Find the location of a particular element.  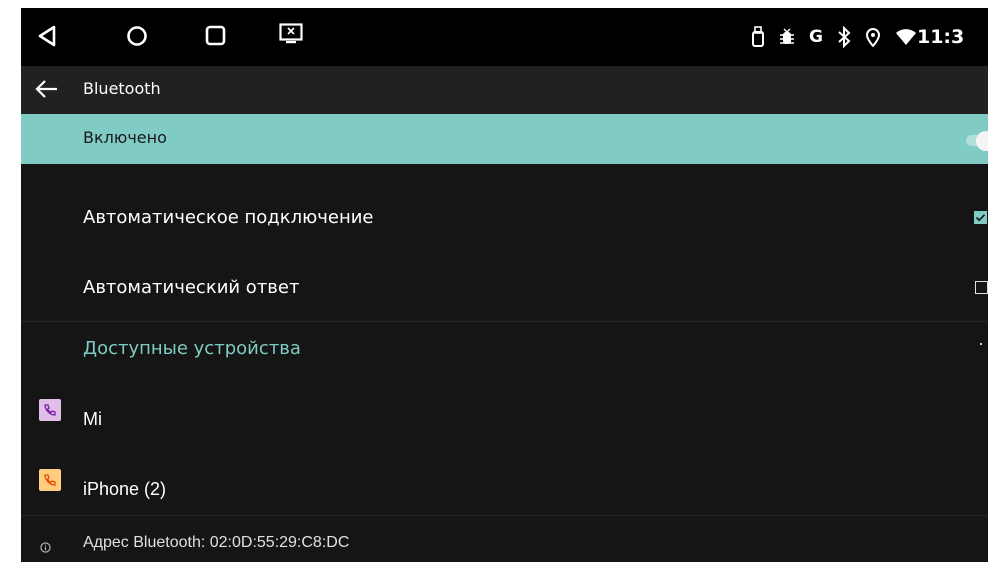

auto-connect-checkbox is located at coordinates (980, 217).